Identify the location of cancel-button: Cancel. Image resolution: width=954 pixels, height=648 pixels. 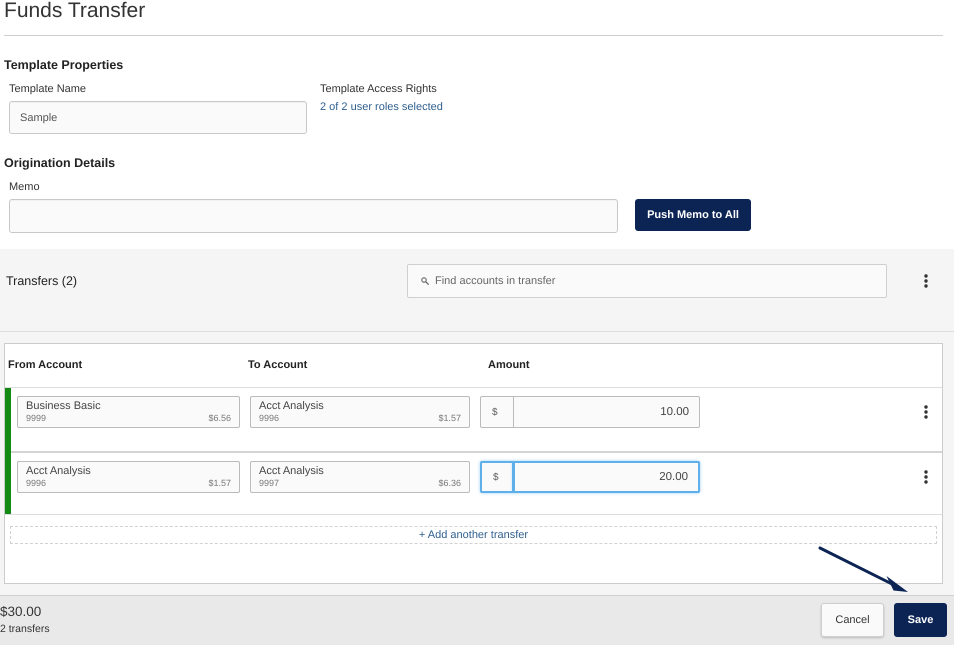
(852, 620).